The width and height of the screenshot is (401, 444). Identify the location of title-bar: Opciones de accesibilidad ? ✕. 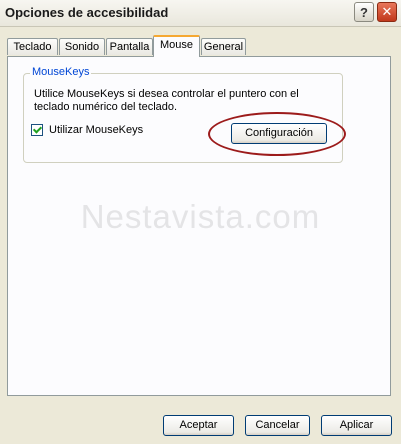
(200, 13).